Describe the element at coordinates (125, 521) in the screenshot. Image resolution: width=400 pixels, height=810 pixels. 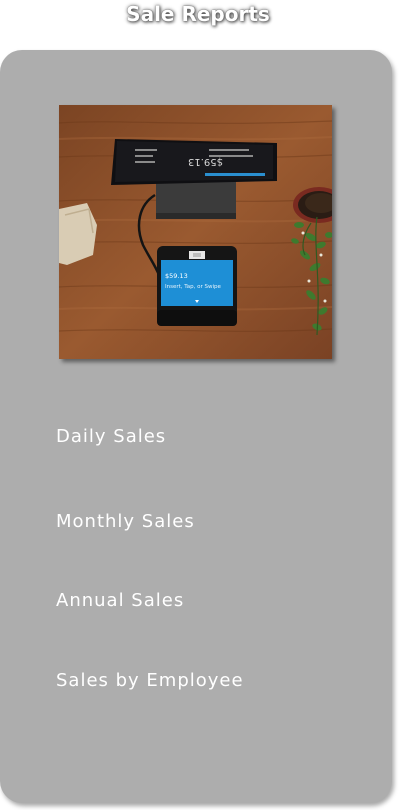
I see `monthly-sales-link: Monthly Sales` at that location.